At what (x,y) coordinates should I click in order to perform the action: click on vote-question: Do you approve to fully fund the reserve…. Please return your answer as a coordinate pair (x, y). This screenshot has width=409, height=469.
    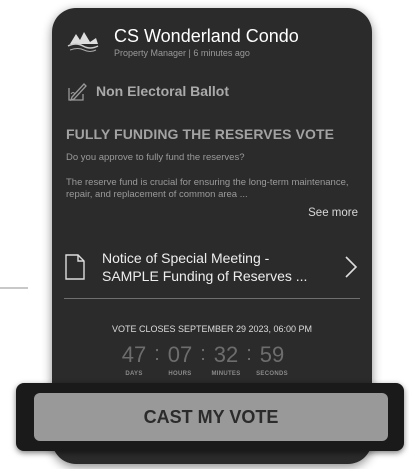
    Looking at the image, I should click on (155, 157).